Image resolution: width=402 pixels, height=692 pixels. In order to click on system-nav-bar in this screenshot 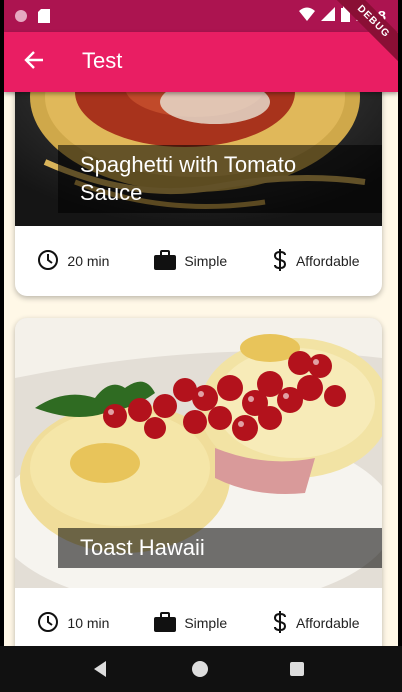, I will do `click(201, 669)`.